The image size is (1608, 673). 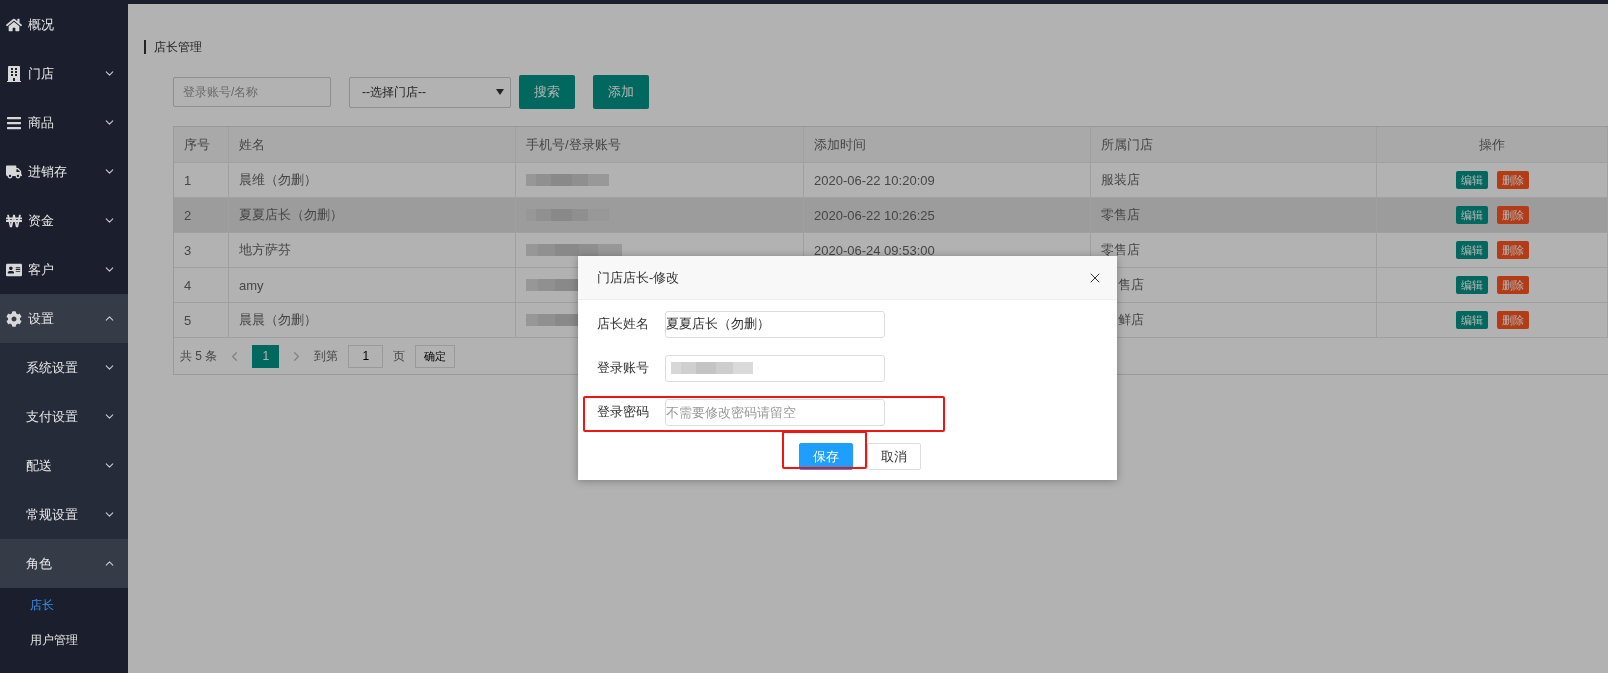 What do you see at coordinates (573, 144) in the screenshot?
I see `column-header: 手机号/登录账号` at bounding box center [573, 144].